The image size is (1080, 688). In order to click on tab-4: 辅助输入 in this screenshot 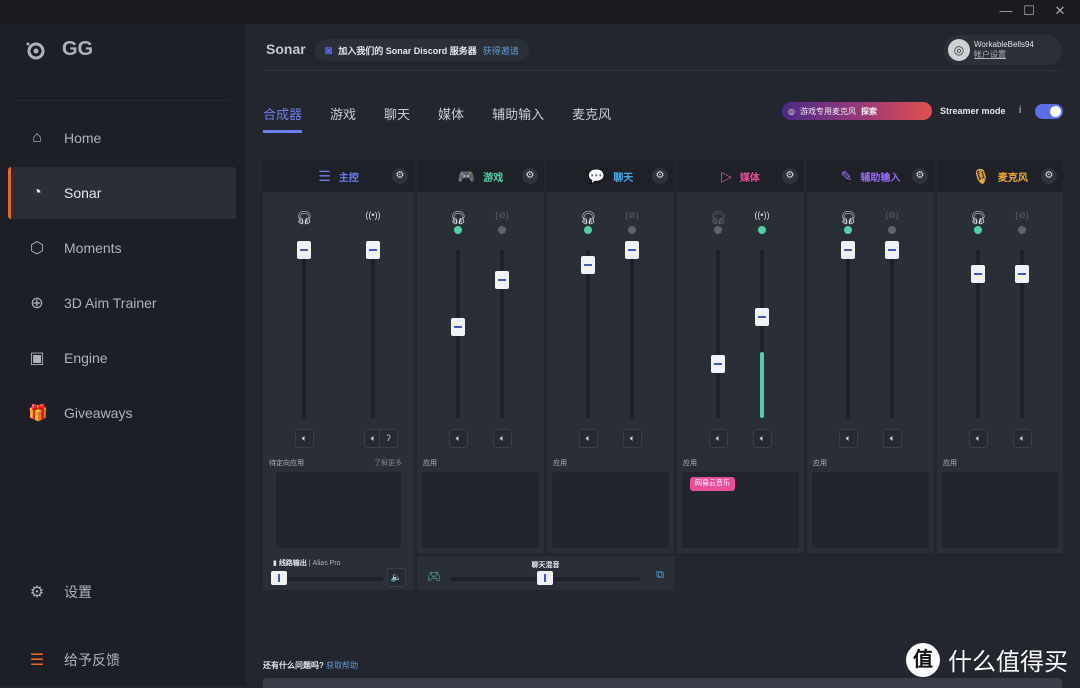, I will do `click(518, 118)`.